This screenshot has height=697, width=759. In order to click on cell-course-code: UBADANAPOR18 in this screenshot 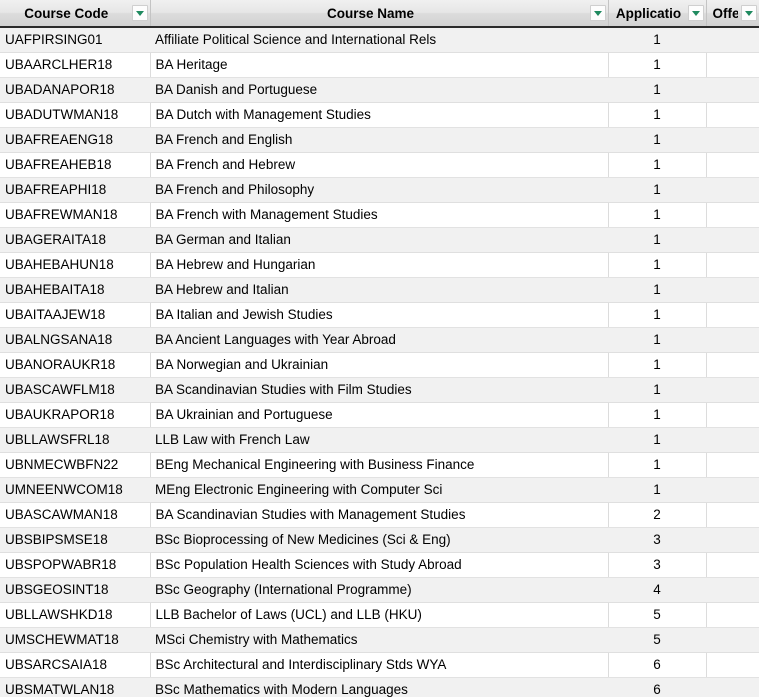, I will do `click(75, 90)`.